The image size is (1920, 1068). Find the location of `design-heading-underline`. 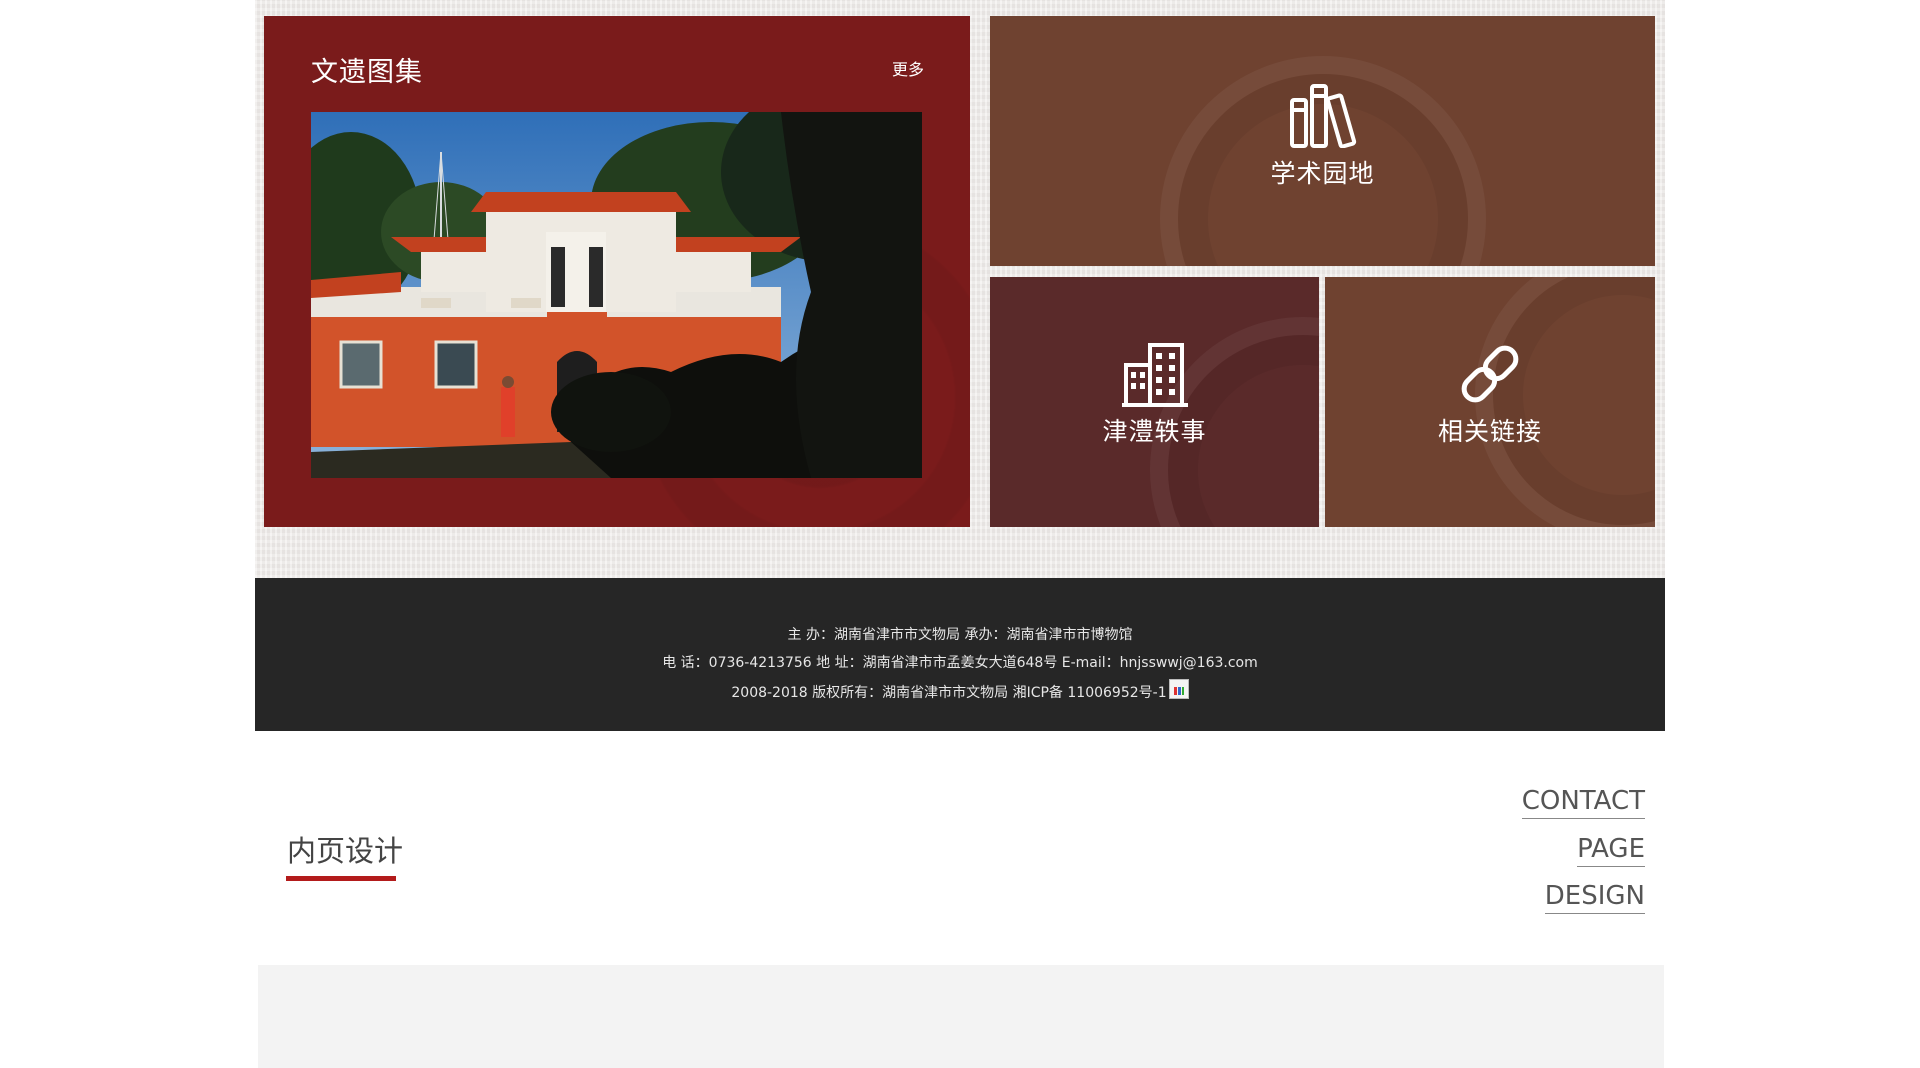

design-heading-underline is located at coordinates (341, 878).